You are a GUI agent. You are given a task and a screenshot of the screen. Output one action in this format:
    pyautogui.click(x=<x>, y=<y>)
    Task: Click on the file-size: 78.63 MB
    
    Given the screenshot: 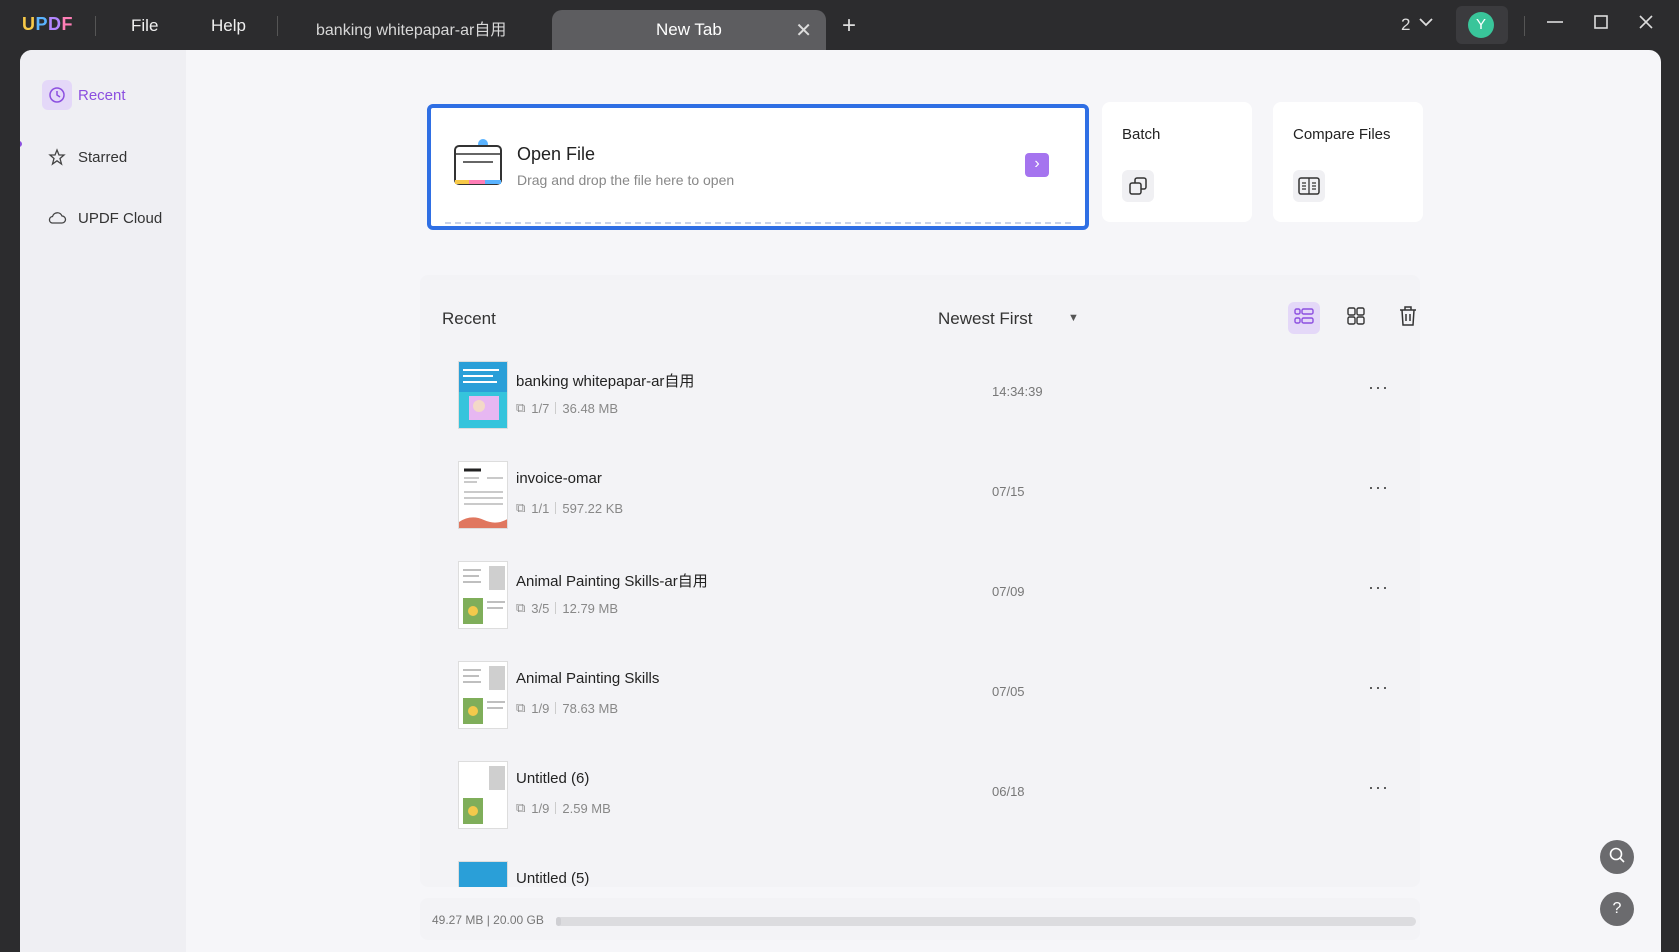 What is the action you would take?
    pyautogui.click(x=590, y=708)
    